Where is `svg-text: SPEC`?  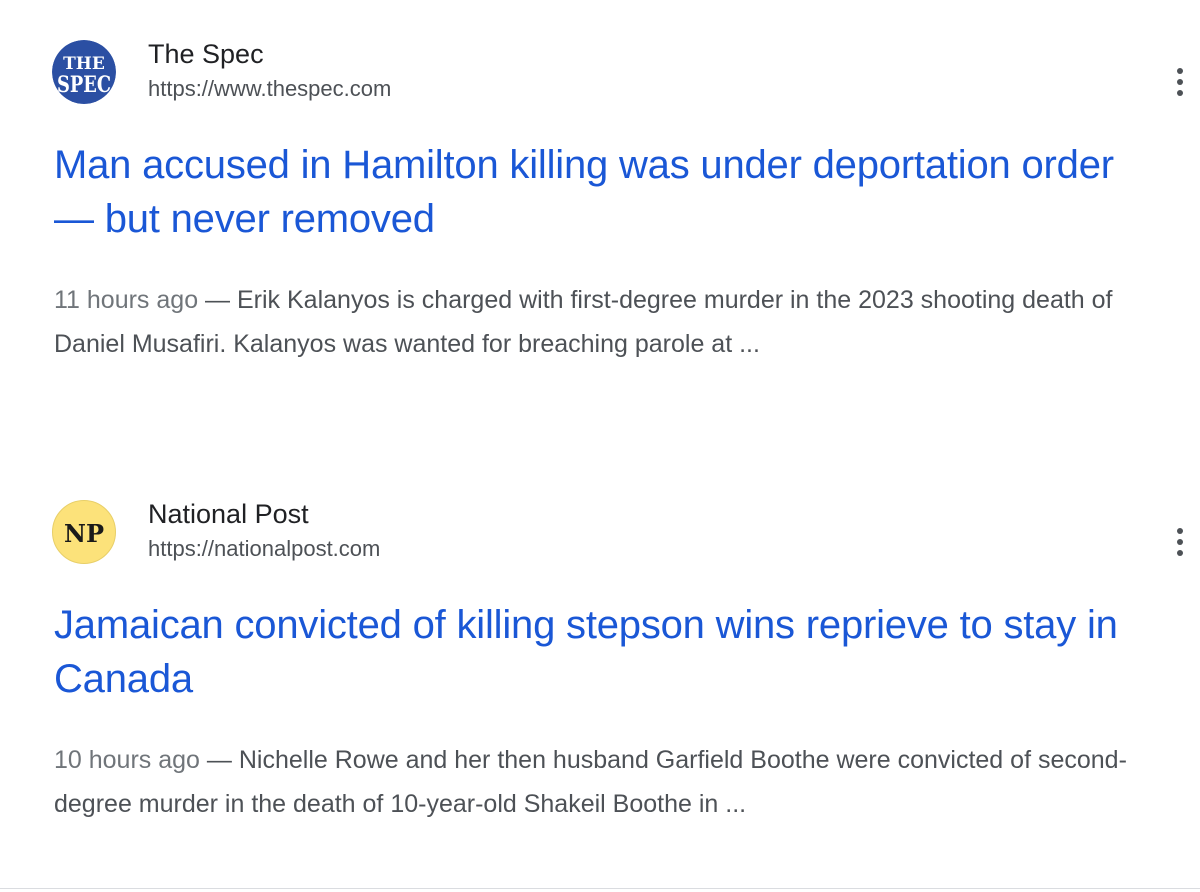 svg-text: SPEC is located at coordinates (84, 85).